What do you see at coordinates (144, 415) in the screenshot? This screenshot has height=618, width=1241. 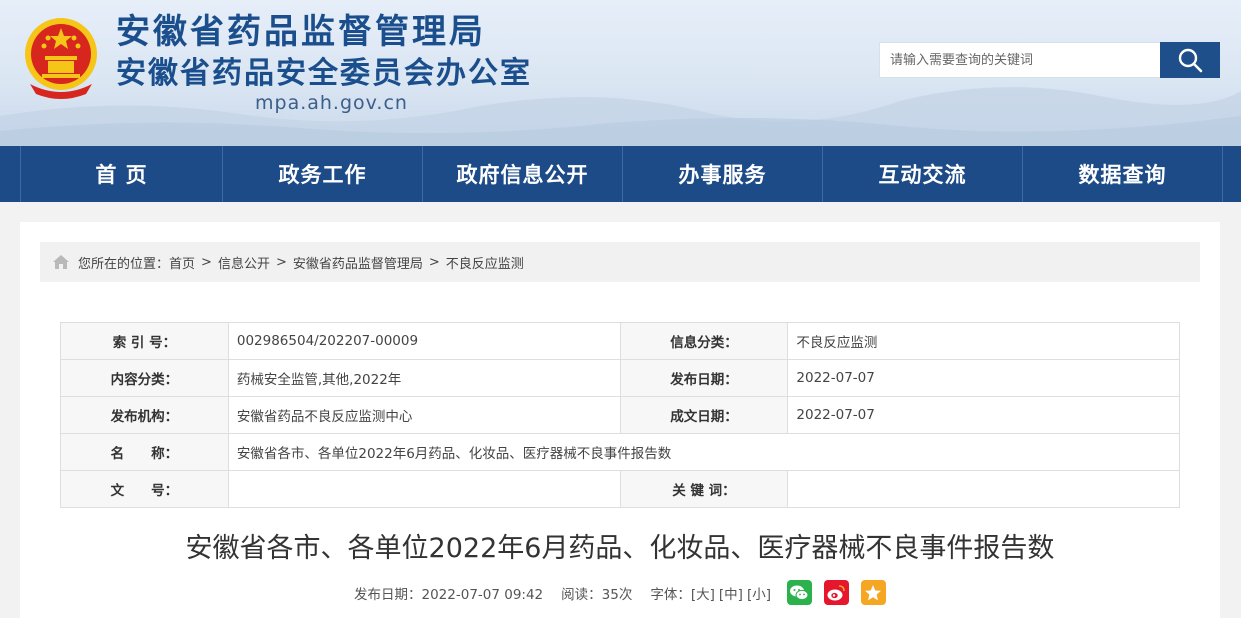 I see `publisher-label: 发布机构：` at bounding box center [144, 415].